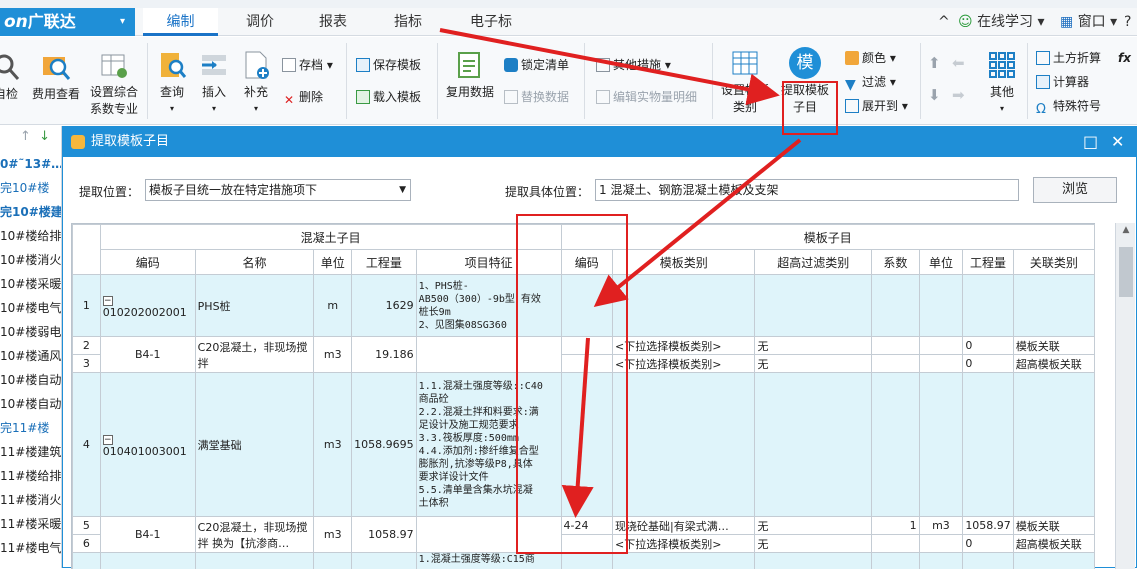 Image resolution: width=1137 pixels, height=569 pixels. What do you see at coordinates (30, 260) in the screenshot?
I see `tree-item: 10#楼消火` at bounding box center [30, 260].